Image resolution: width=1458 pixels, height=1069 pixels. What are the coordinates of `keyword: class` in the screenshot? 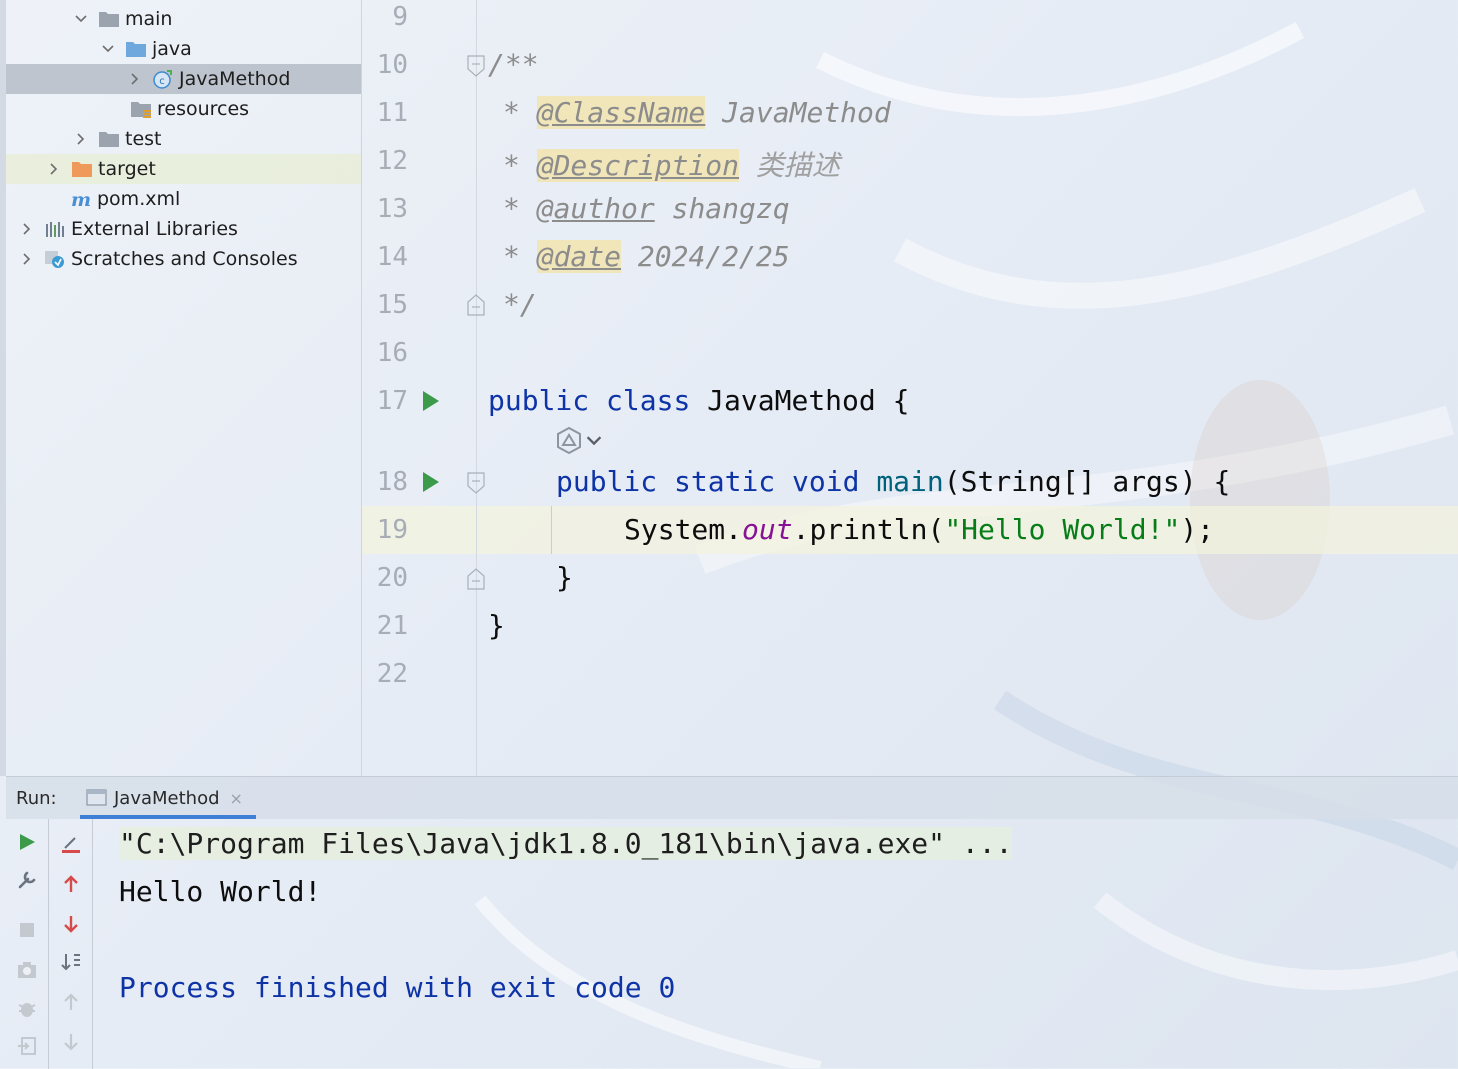 It's located at (648, 400).